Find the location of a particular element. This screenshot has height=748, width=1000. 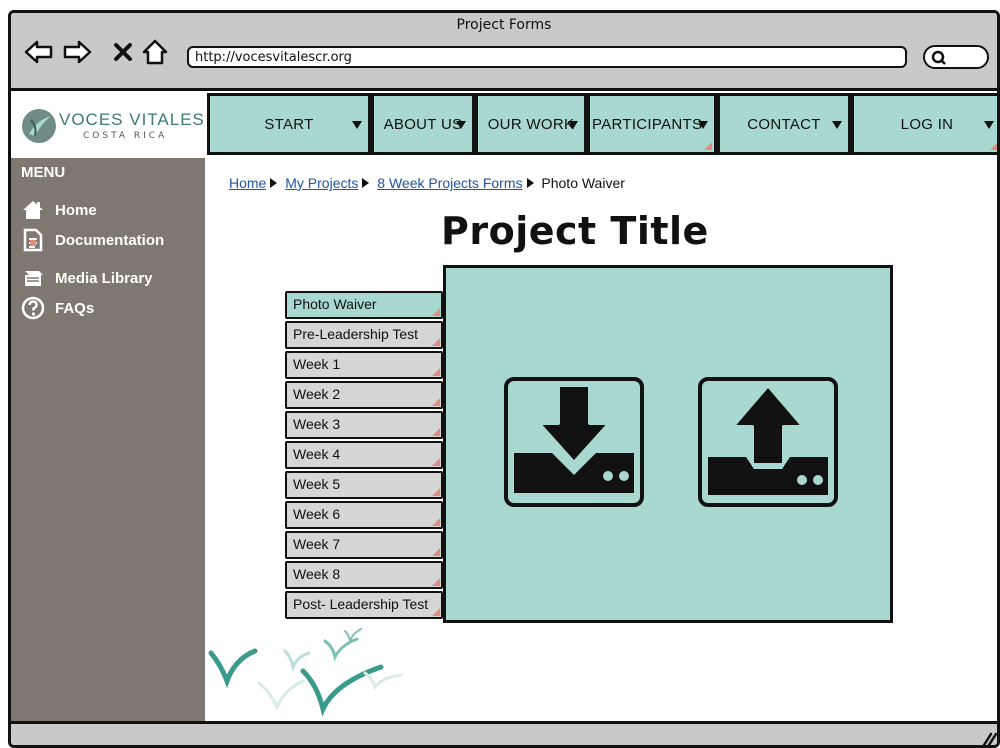

forward-arrow-icon is located at coordinates (77, 52).